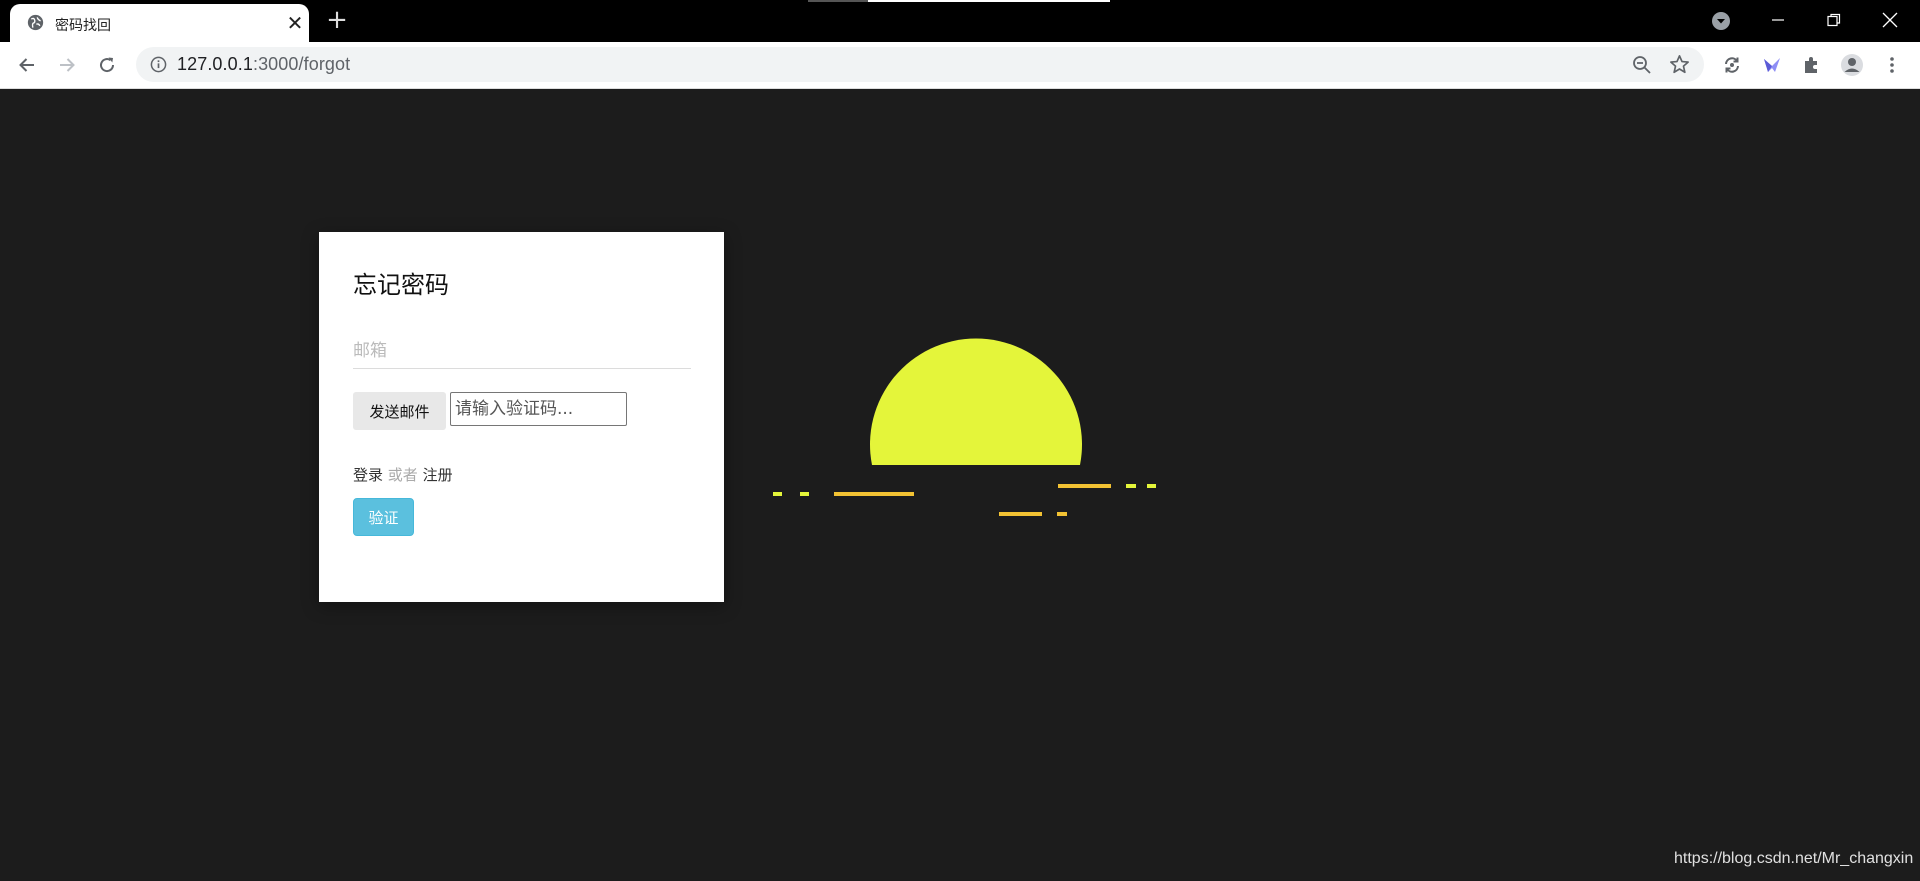 Image resolution: width=1920 pixels, height=881 pixels. I want to click on restore-button, so click(1834, 20).